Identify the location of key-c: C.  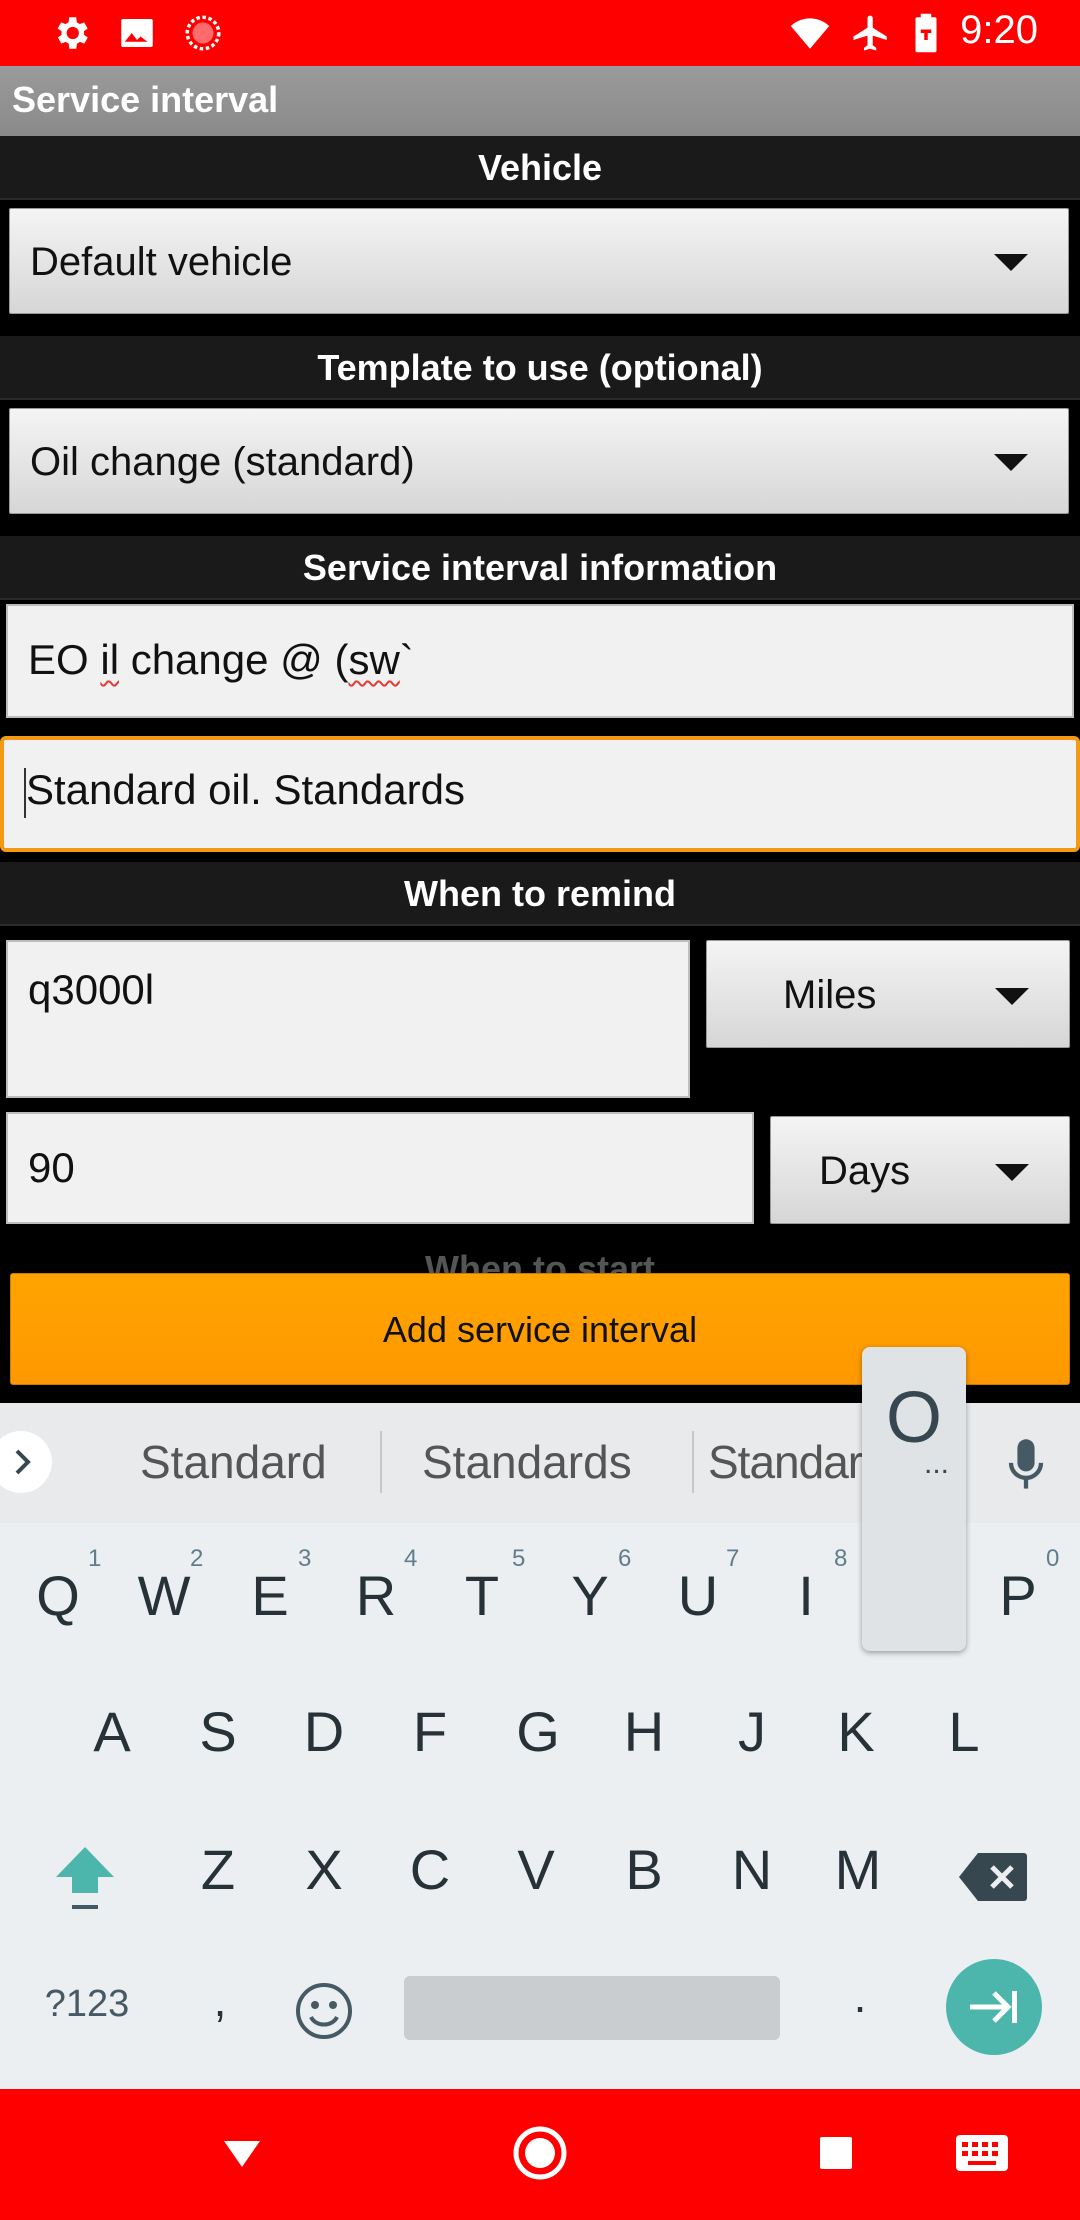
(430, 1869).